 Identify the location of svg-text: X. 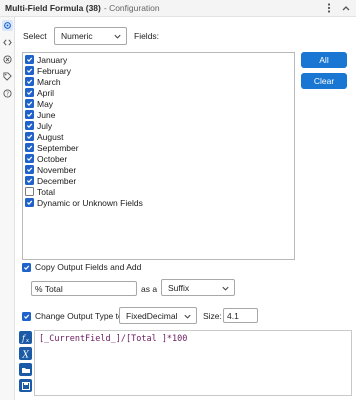
(25, 354).